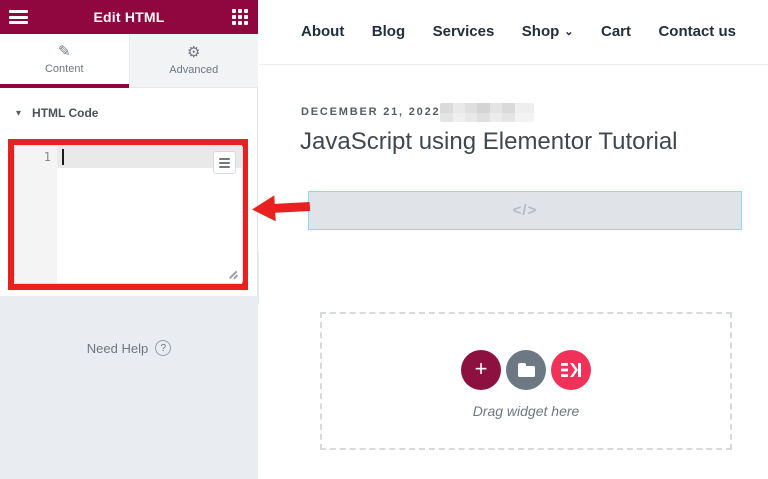  I want to click on nav-item-cart: Cart, so click(616, 31).